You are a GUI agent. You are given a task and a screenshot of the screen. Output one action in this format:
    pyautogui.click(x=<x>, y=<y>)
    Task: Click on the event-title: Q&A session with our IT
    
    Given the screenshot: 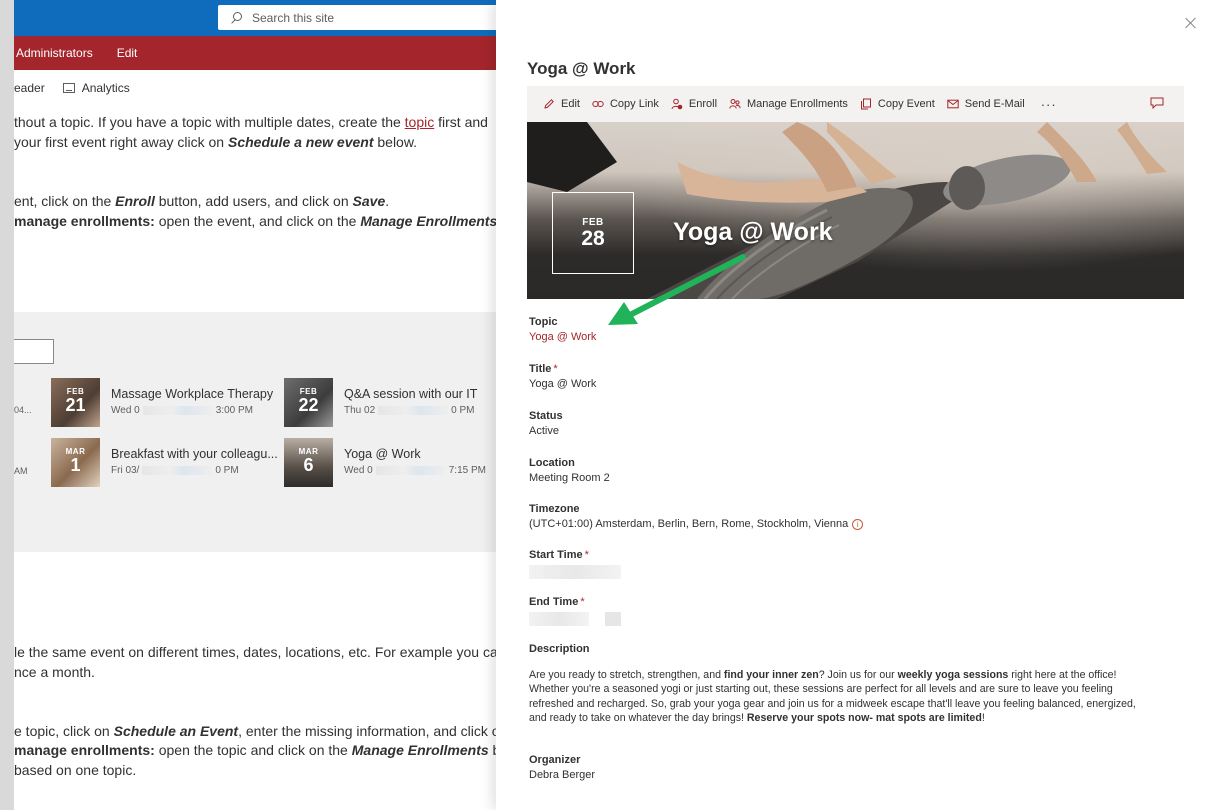 What is the action you would take?
    pyautogui.click(x=411, y=394)
    